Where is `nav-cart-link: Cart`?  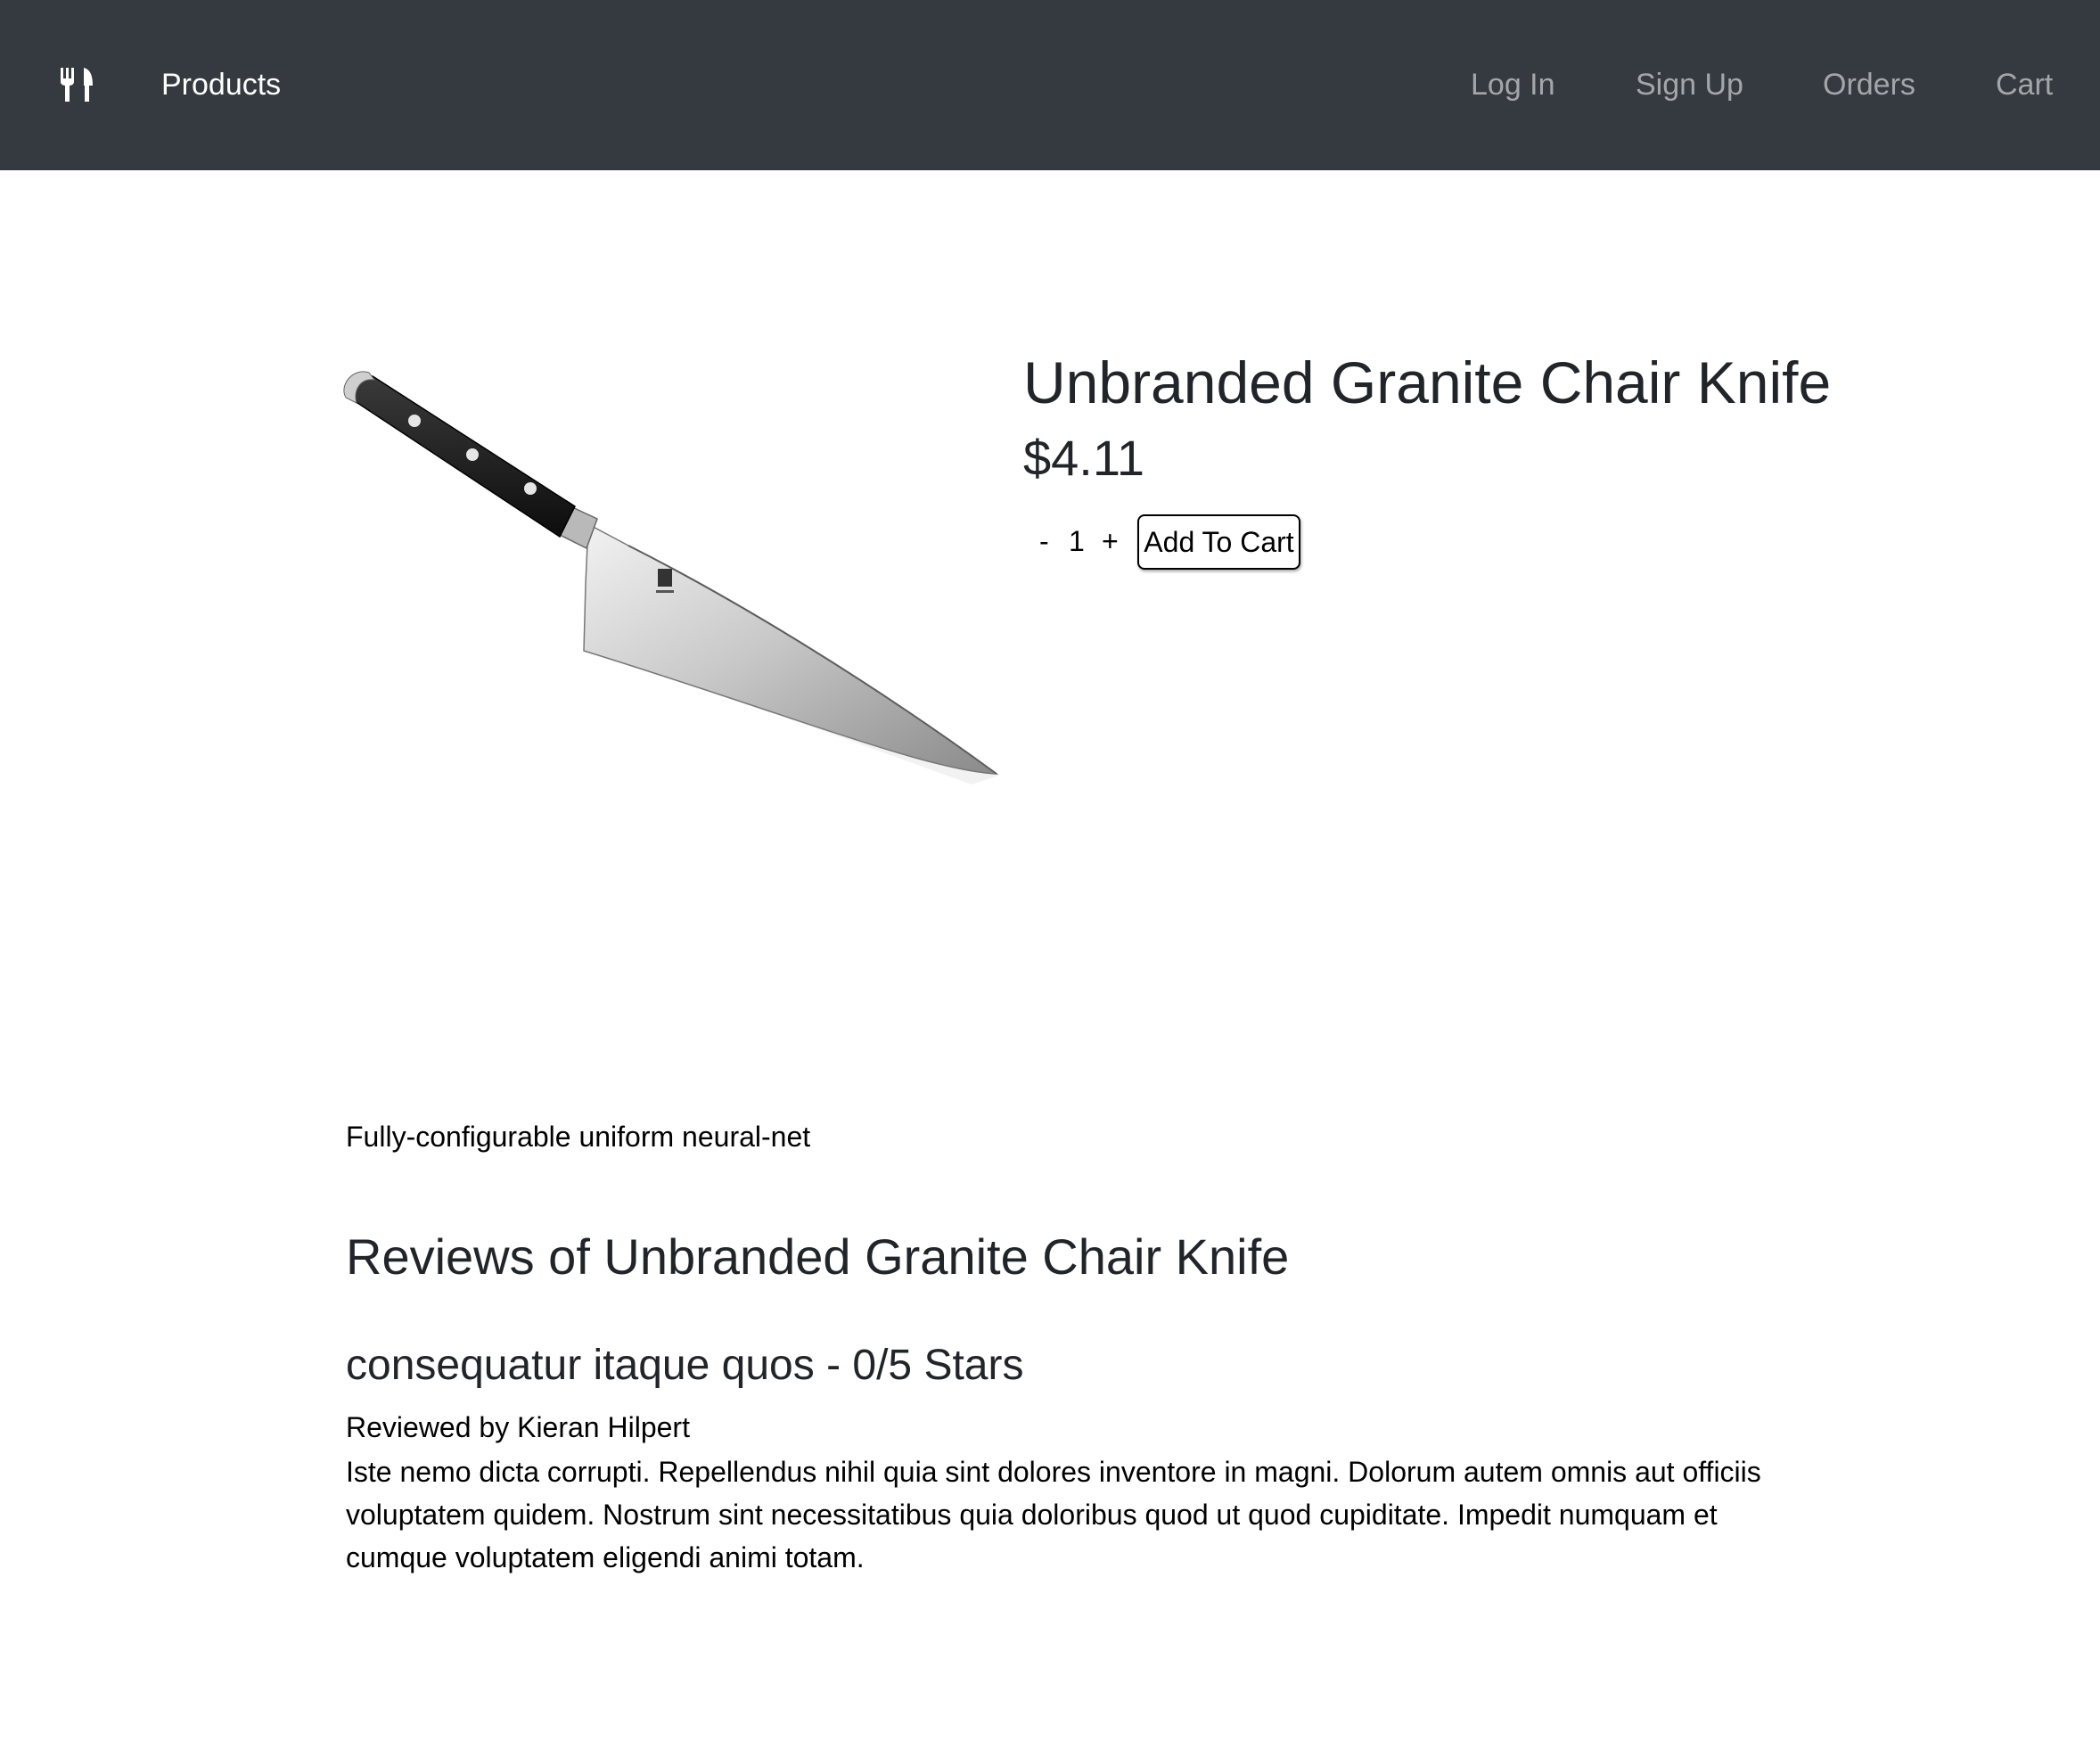 nav-cart-link: Cart is located at coordinates (2024, 84).